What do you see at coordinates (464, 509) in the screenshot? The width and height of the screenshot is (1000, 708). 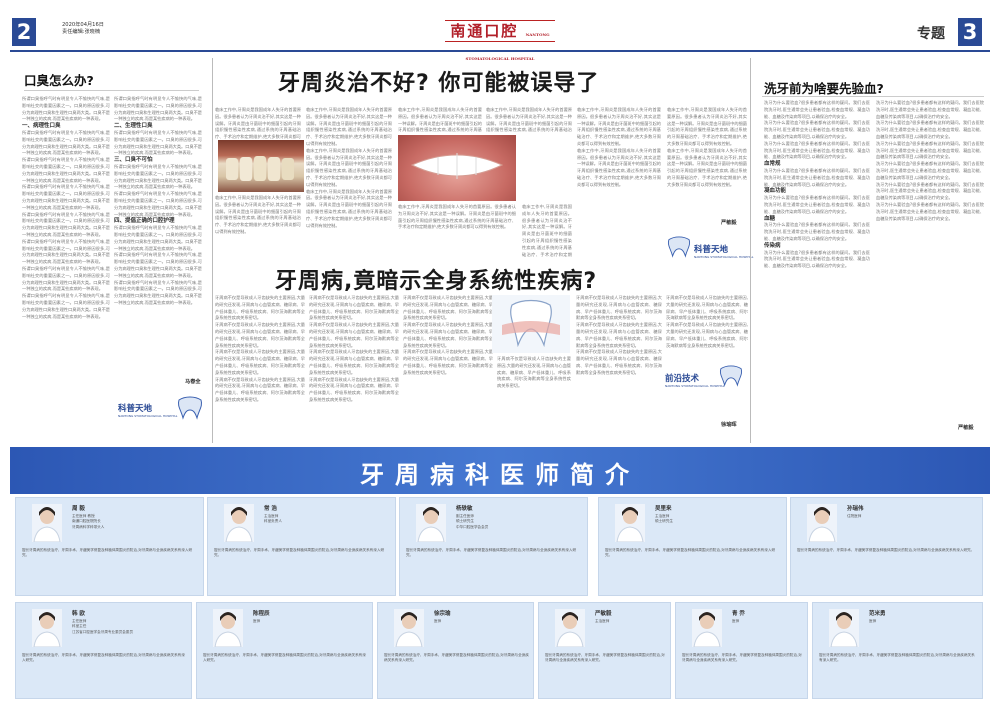 I see `doctor-name: 杨轶敏` at bounding box center [464, 509].